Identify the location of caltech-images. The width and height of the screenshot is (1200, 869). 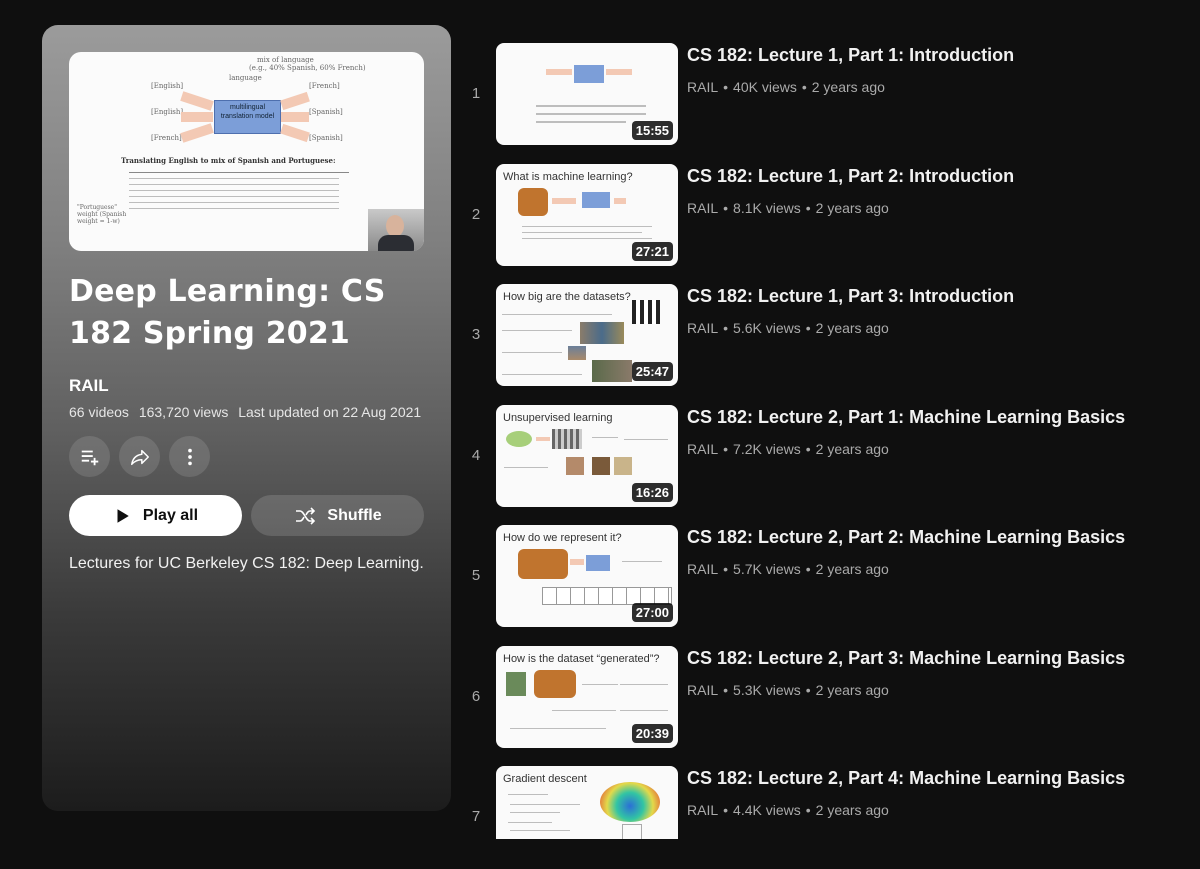
(602, 333).